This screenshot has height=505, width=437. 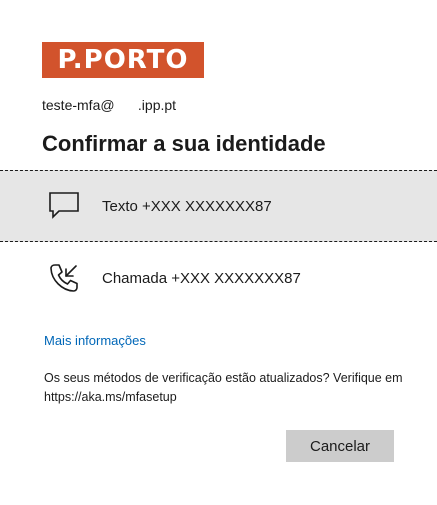 I want to click on option-text-message: Texto +XXX XXXXXXX87, so click(x=218, y=206).